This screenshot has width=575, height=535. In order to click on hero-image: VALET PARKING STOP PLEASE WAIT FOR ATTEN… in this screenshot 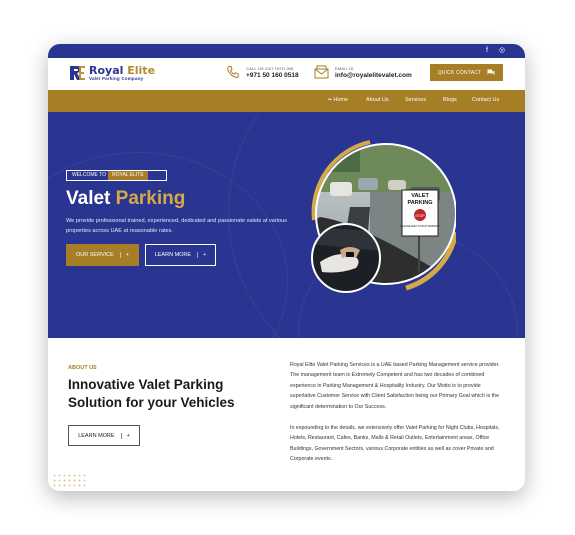, I will do `click(384, 216)`.